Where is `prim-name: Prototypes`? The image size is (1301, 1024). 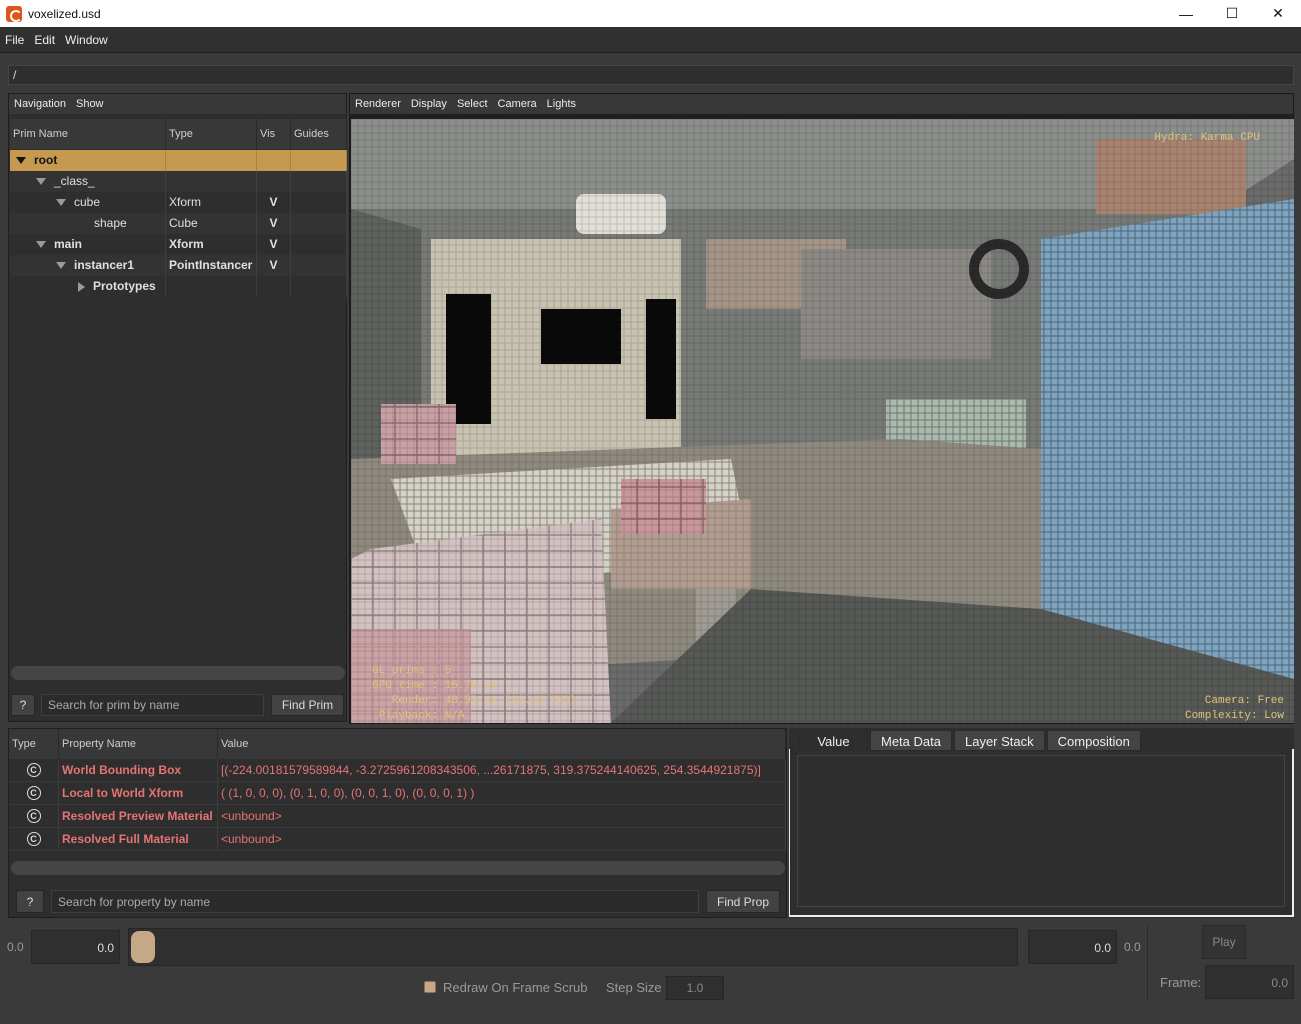 prim-name: Prototypes is located at coordinates (124, 286).